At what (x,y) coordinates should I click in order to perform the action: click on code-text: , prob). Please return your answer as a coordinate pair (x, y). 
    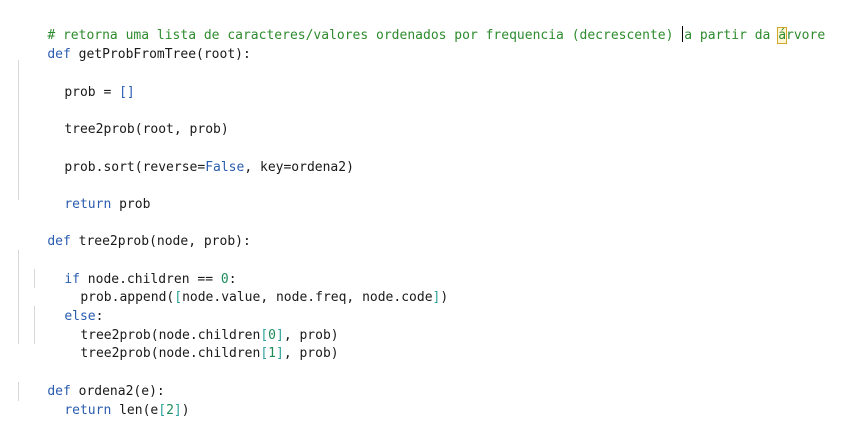
    Looking at the image, I should click on (311, 353).